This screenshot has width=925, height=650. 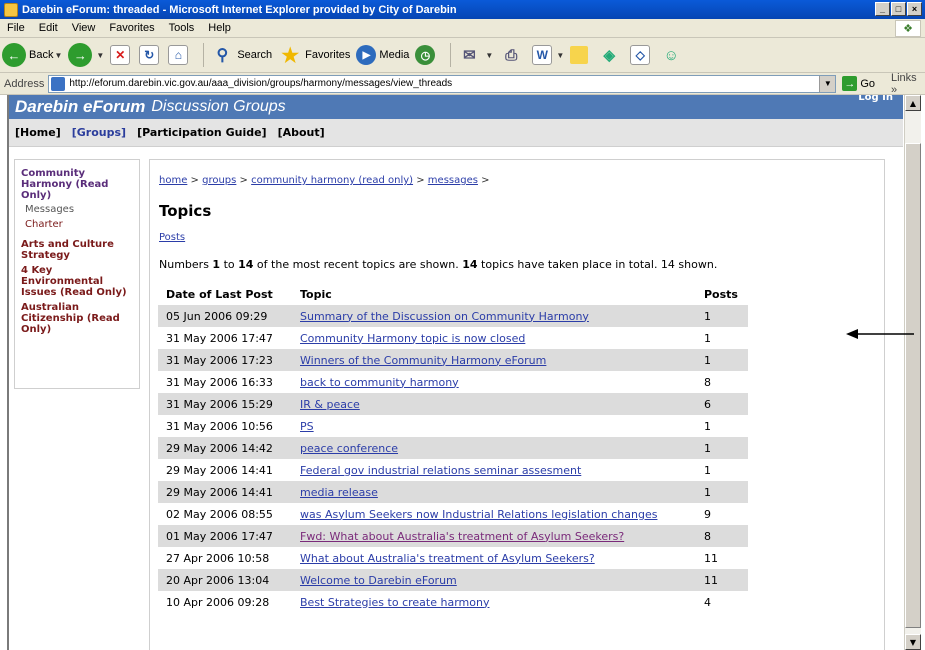 What do you see at coordinates (77, 318) in the screenshot?
I see `sidebar-group-citizenship: Australian Citizenship (Read Only)` at bounding box center [77, 318].